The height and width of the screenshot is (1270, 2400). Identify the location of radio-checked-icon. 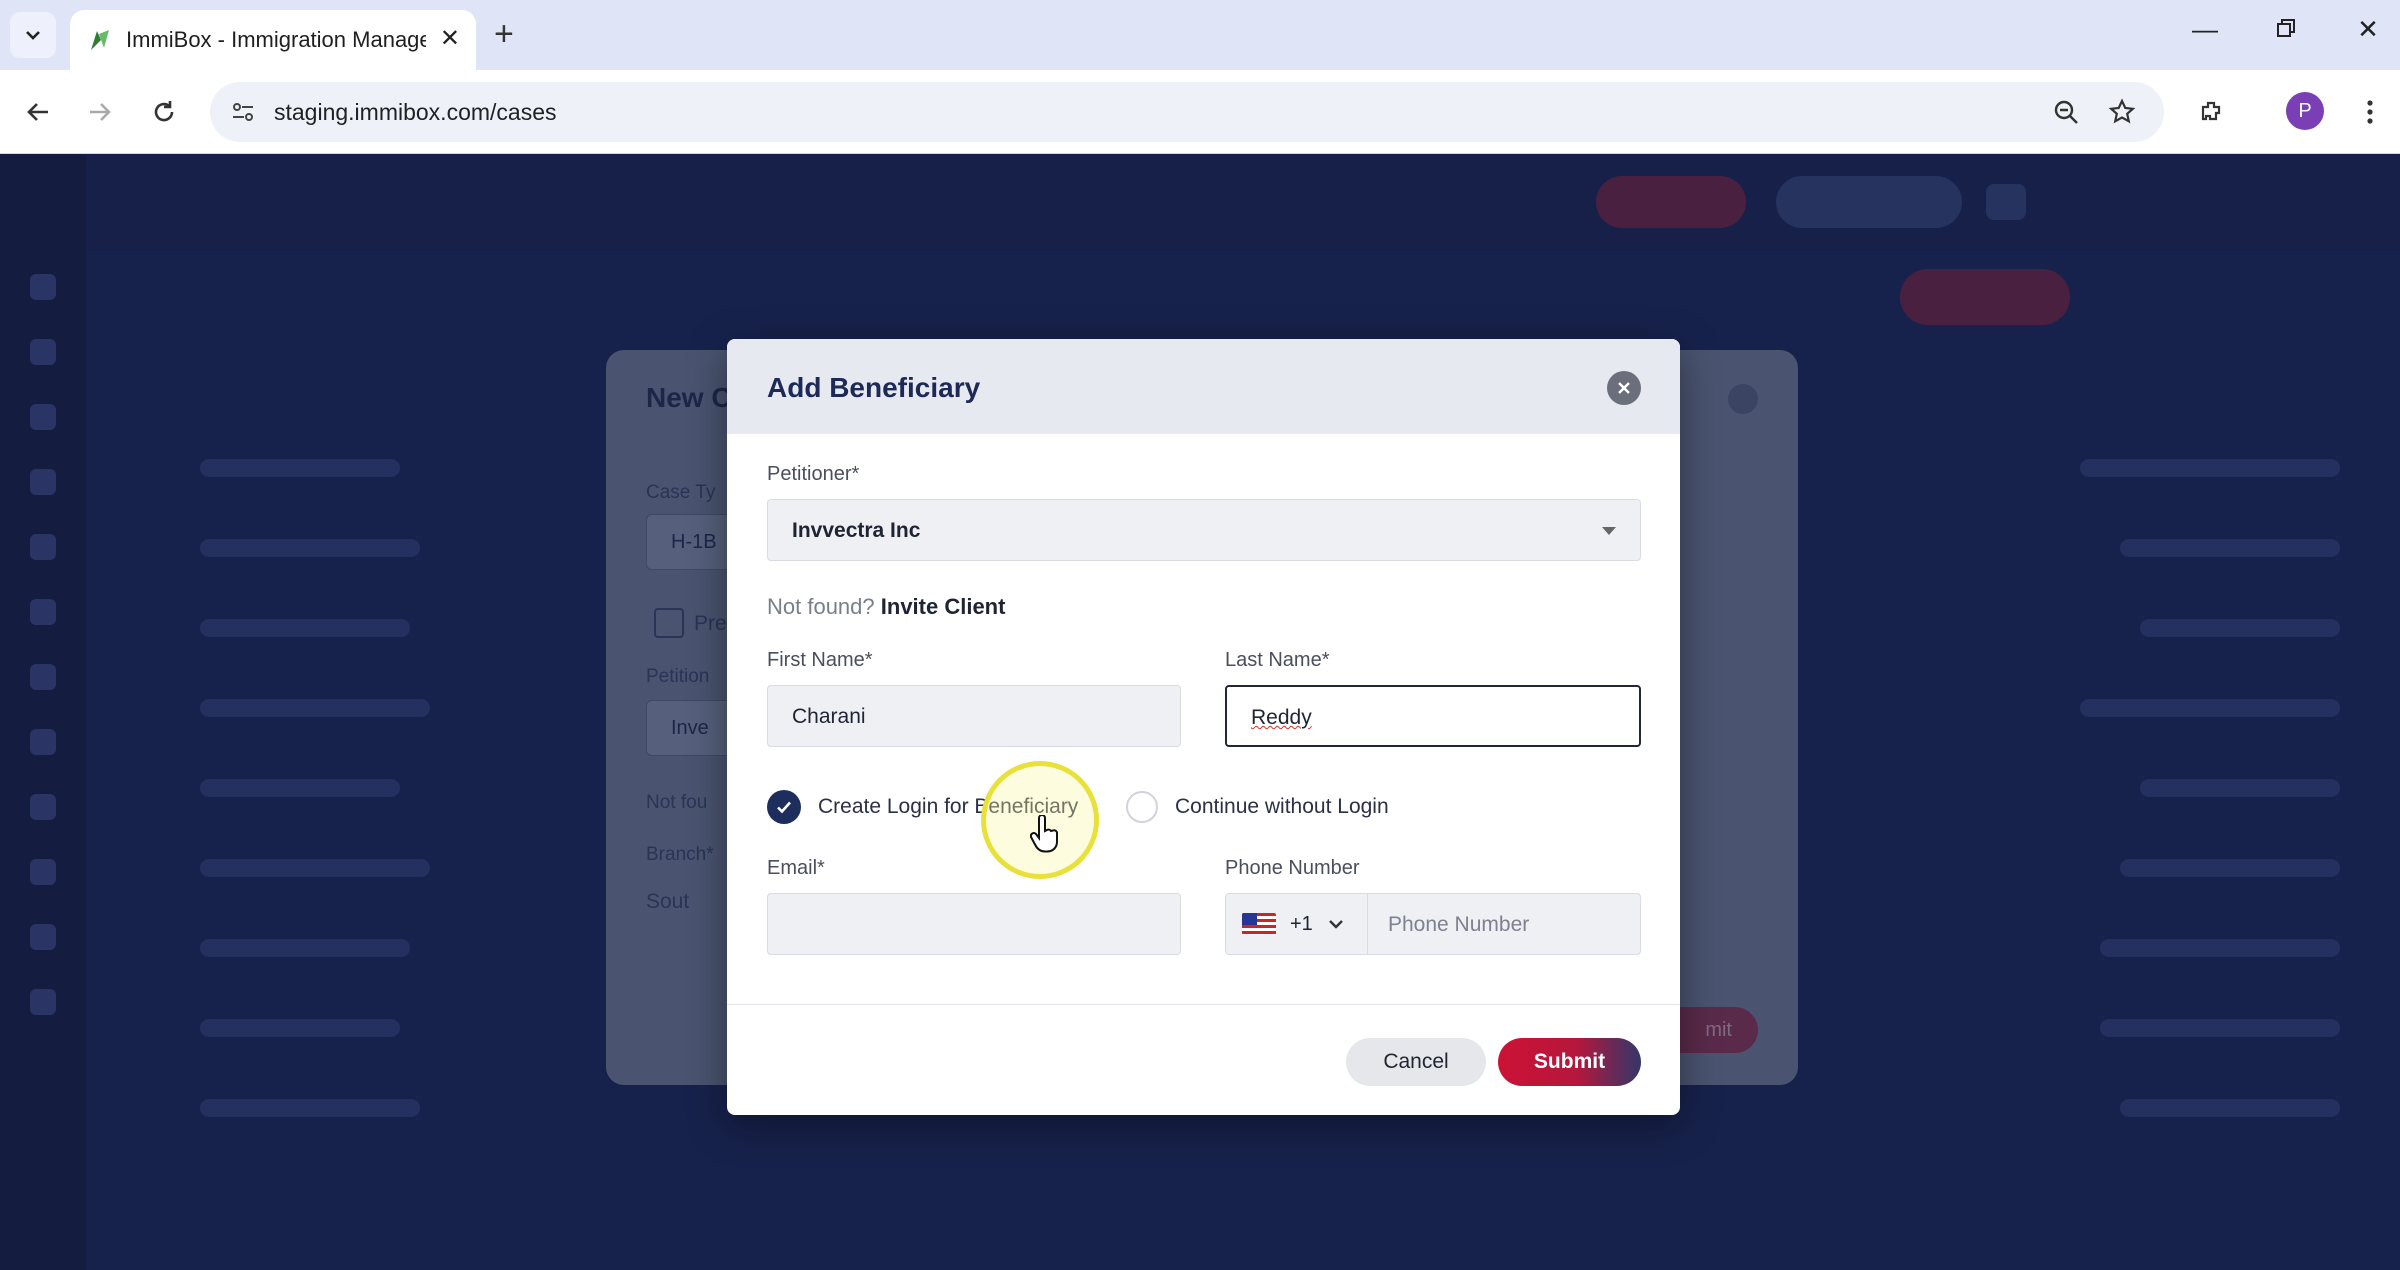
(784, 807).